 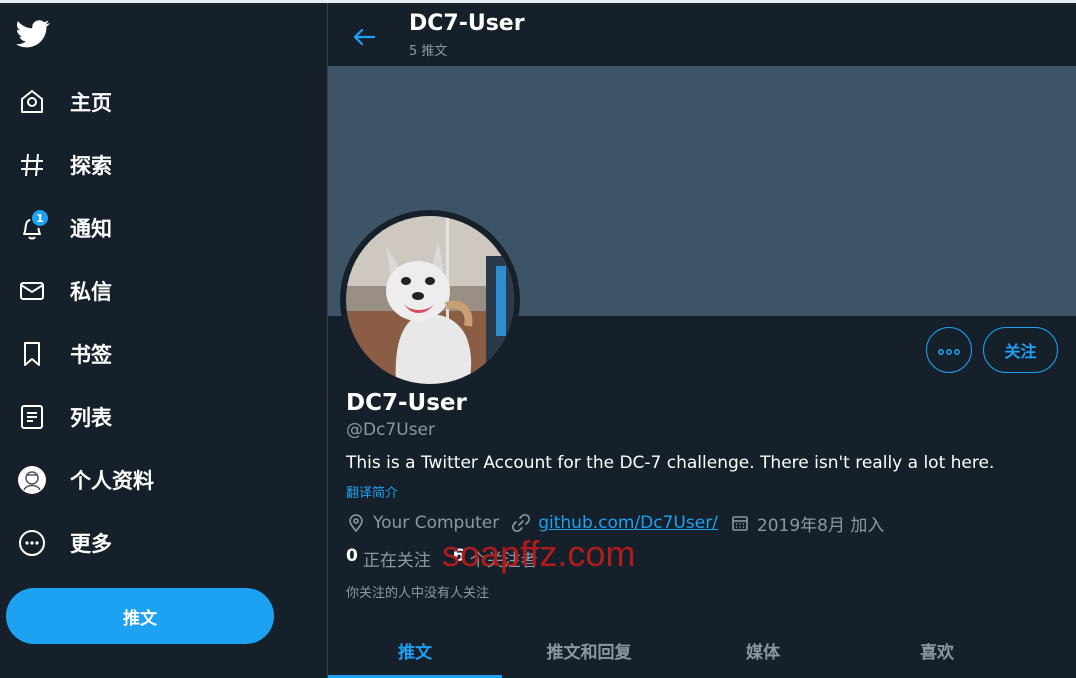 What do you see at coordinates (64, 543) in the screenshot?
I see `sidebar-item-more: 更多` at bounding box center [64, 543].